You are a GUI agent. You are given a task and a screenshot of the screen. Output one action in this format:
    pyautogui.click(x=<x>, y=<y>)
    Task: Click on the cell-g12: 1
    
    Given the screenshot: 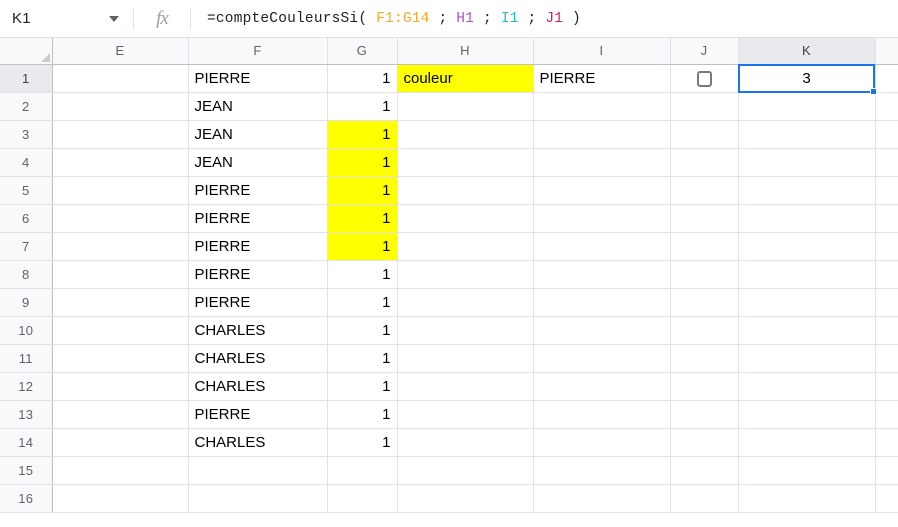 What is the action you would take?
    pyautogui.click(x=362, y=386)
    